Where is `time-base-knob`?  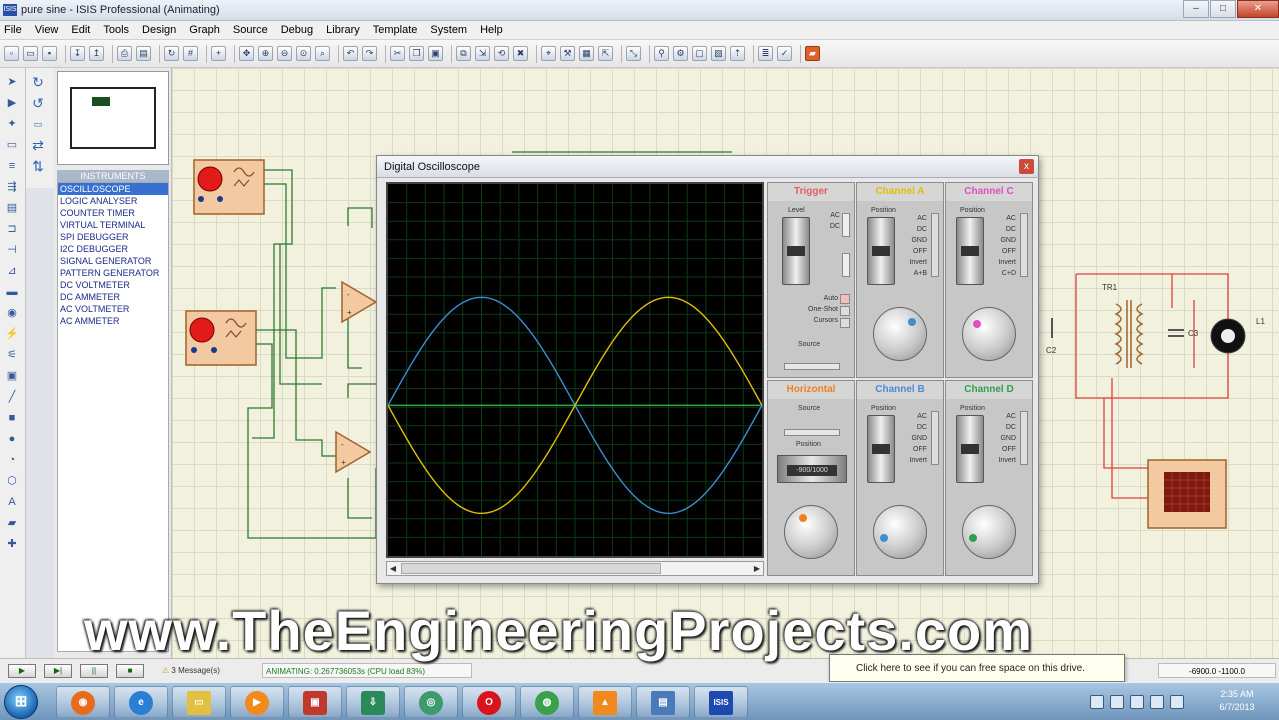
time-base-knob is located at coordinates (811, 532).